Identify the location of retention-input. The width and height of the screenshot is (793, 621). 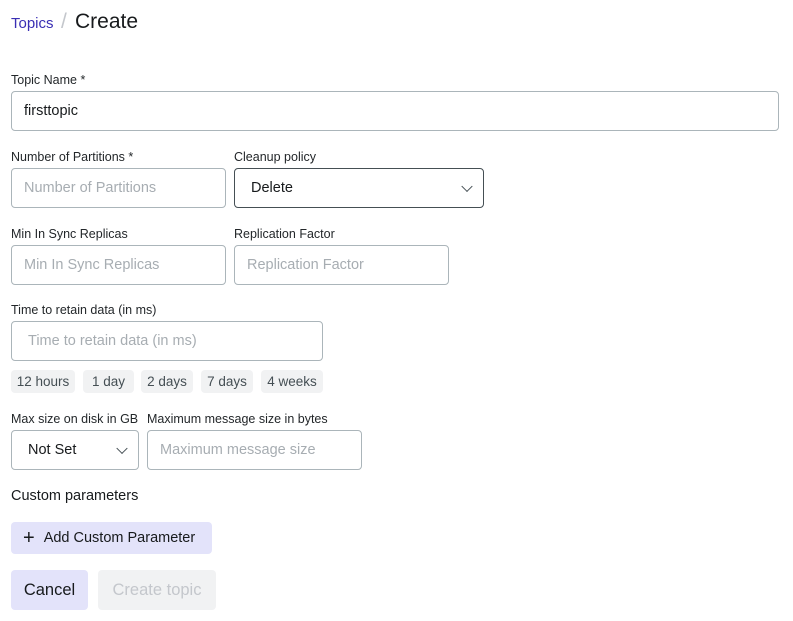
(167, 341).